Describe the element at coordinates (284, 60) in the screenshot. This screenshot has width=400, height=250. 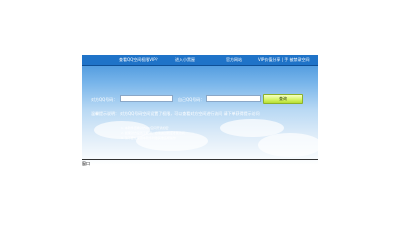
I see `nav-item-vip-share: VIP价值分享 | 手 被禁录空间` at that location.